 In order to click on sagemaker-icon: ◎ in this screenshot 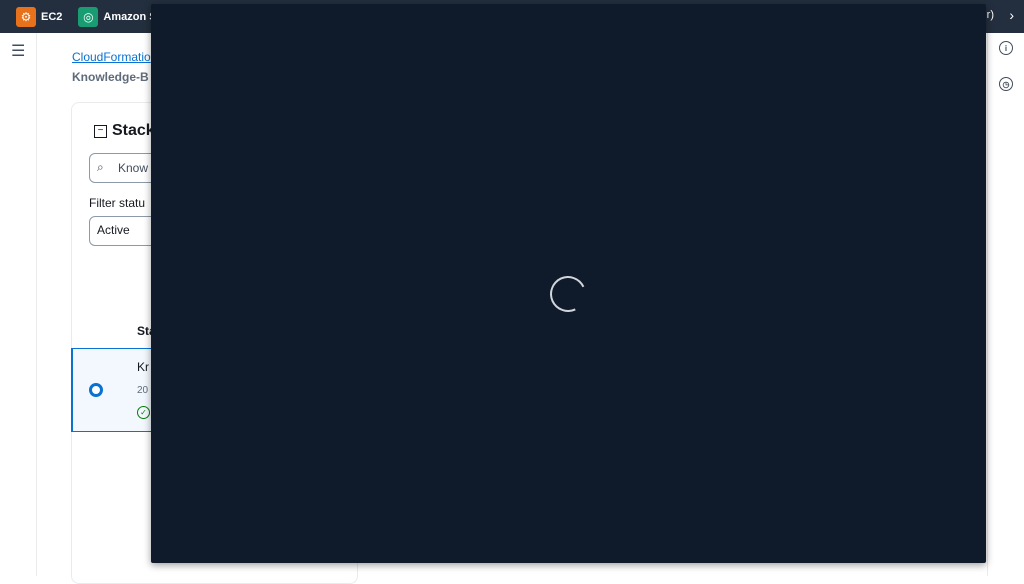, I will do `click(88, 16)`.